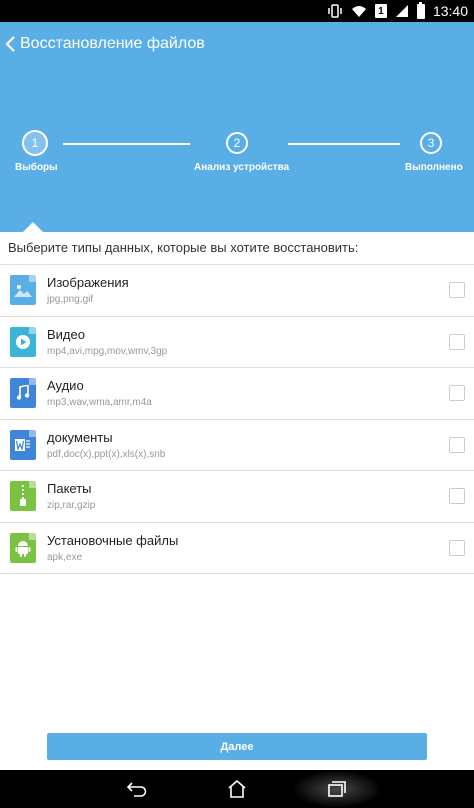 The image size is (474, 808). Describe the element at coordinates (112, 43) in the screenshot. I see `page-title: Восстановление файлов` at that location.